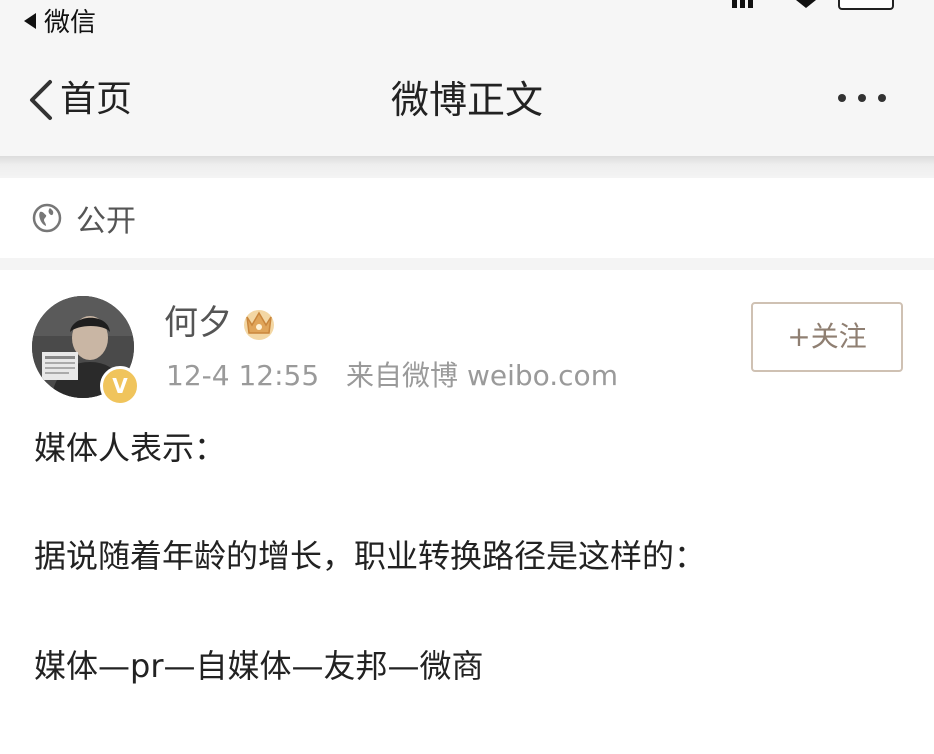 The width and height of the screenshot is (934, 754). What do you see at coordinates (482, 375) in the screenshot?
I see `post-source: 来自微博 weibo.com` at bounding box center [482, 375].